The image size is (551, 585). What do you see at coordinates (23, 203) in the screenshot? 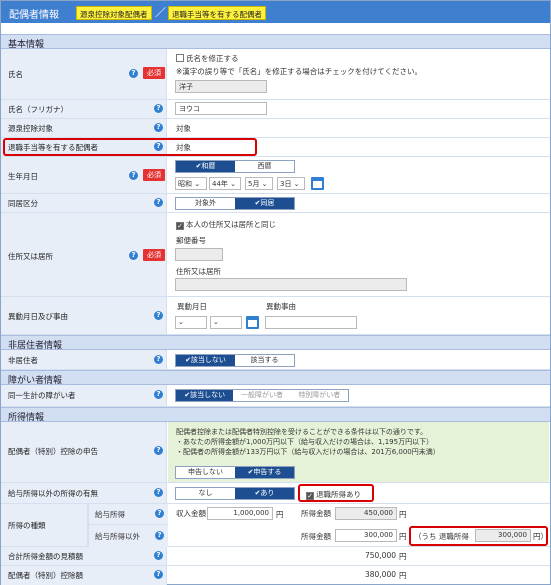
I see `doukyo-label: 同居区分` at bounding box center [23, 203].